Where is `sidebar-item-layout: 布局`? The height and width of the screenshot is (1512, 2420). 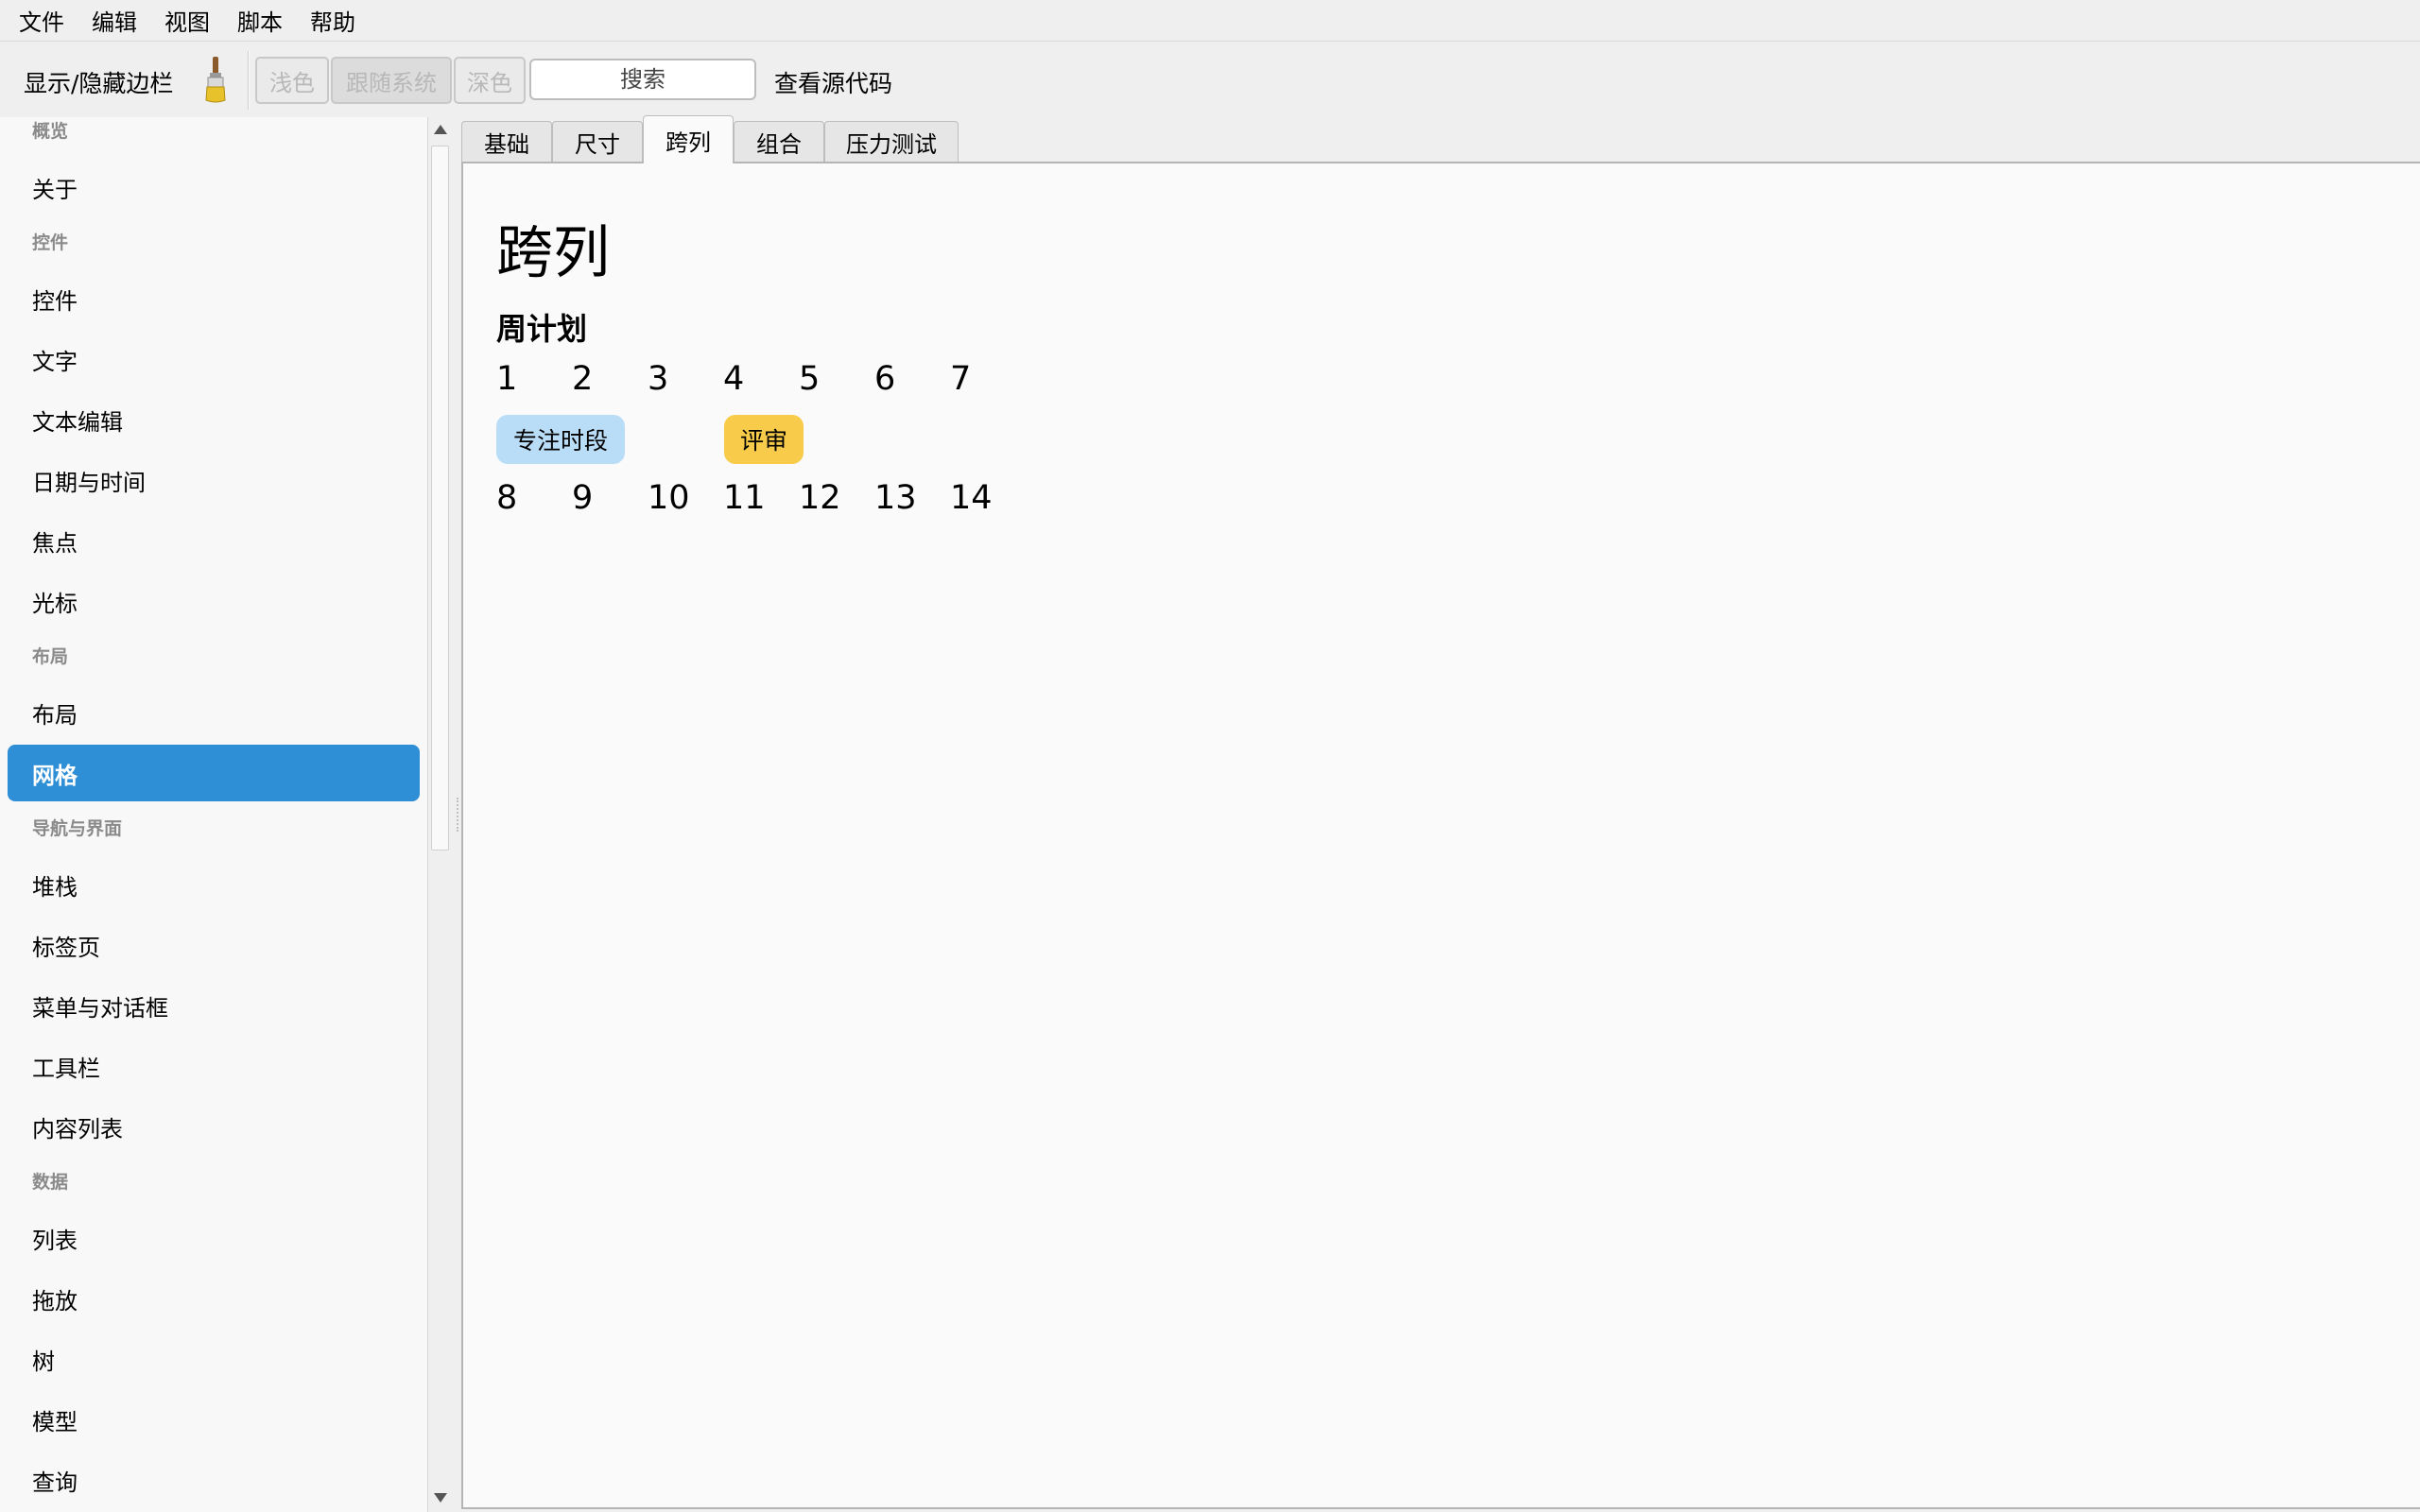
sidebar-item-layout: 布局 is located at coordinates (214, 712).